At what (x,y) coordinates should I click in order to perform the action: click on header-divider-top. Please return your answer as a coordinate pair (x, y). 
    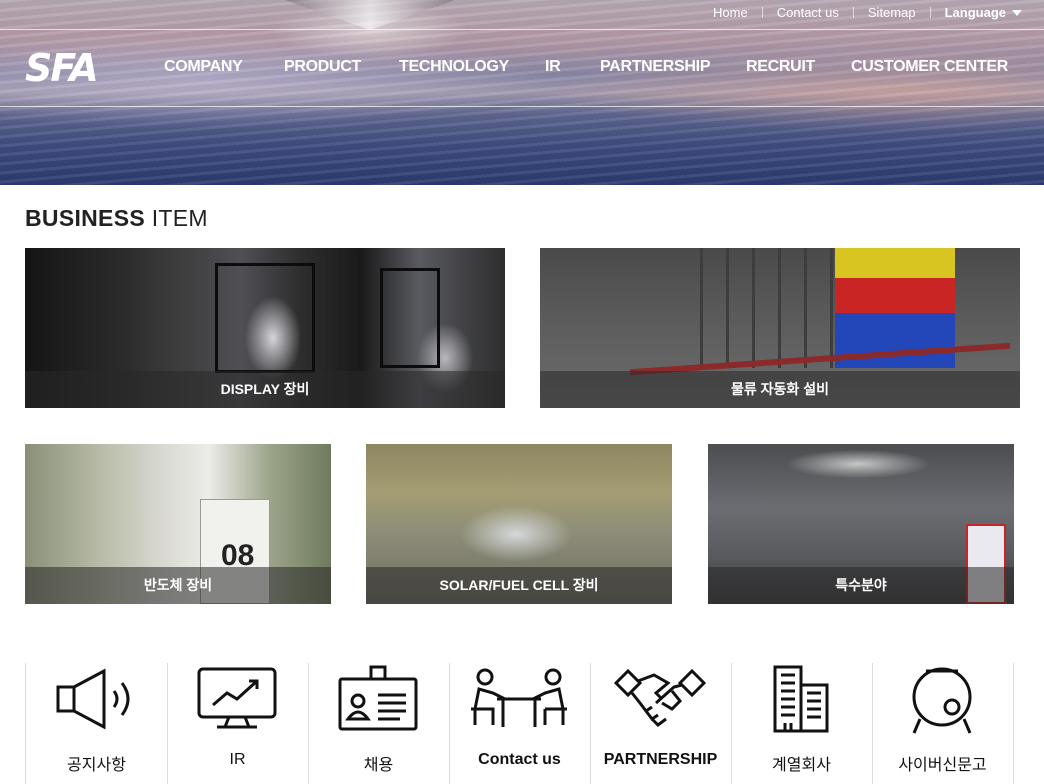
    Looking at the image, I should click on (522, 29).